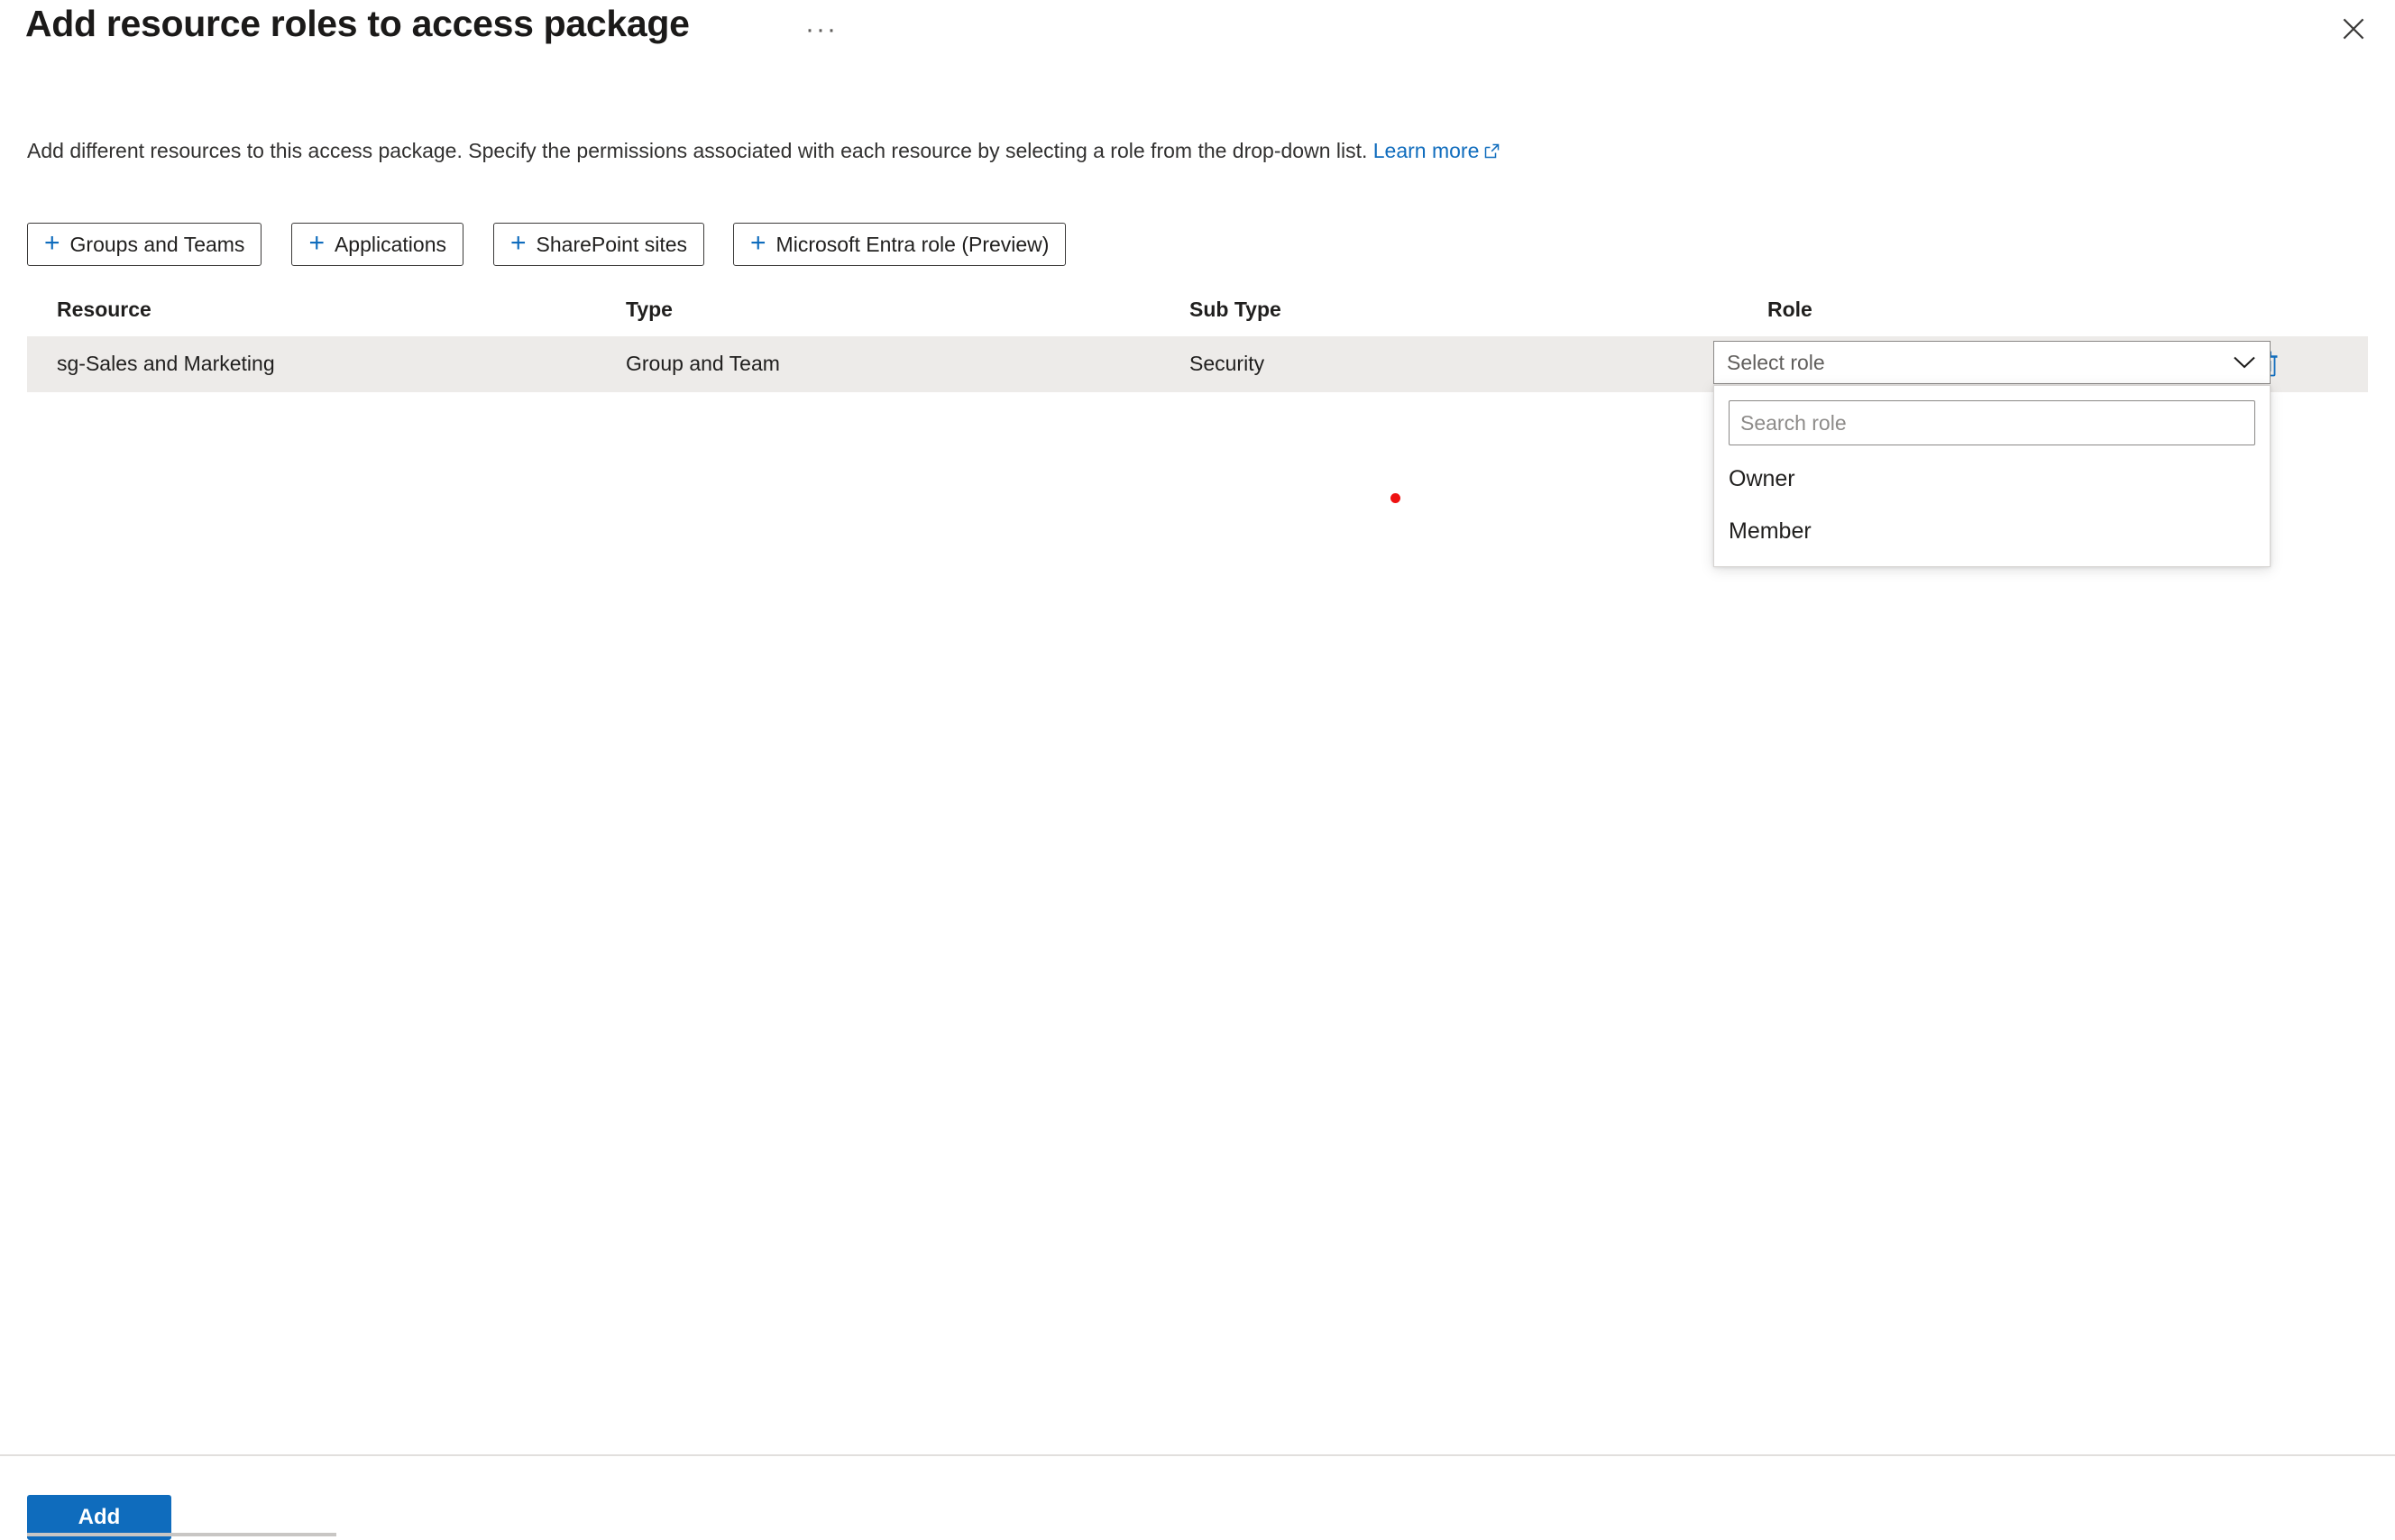 This screenshot has height=1540, width=2395. I want to click on add-sharepoint-sites-label: SharePoint sites, so click(612, 244).